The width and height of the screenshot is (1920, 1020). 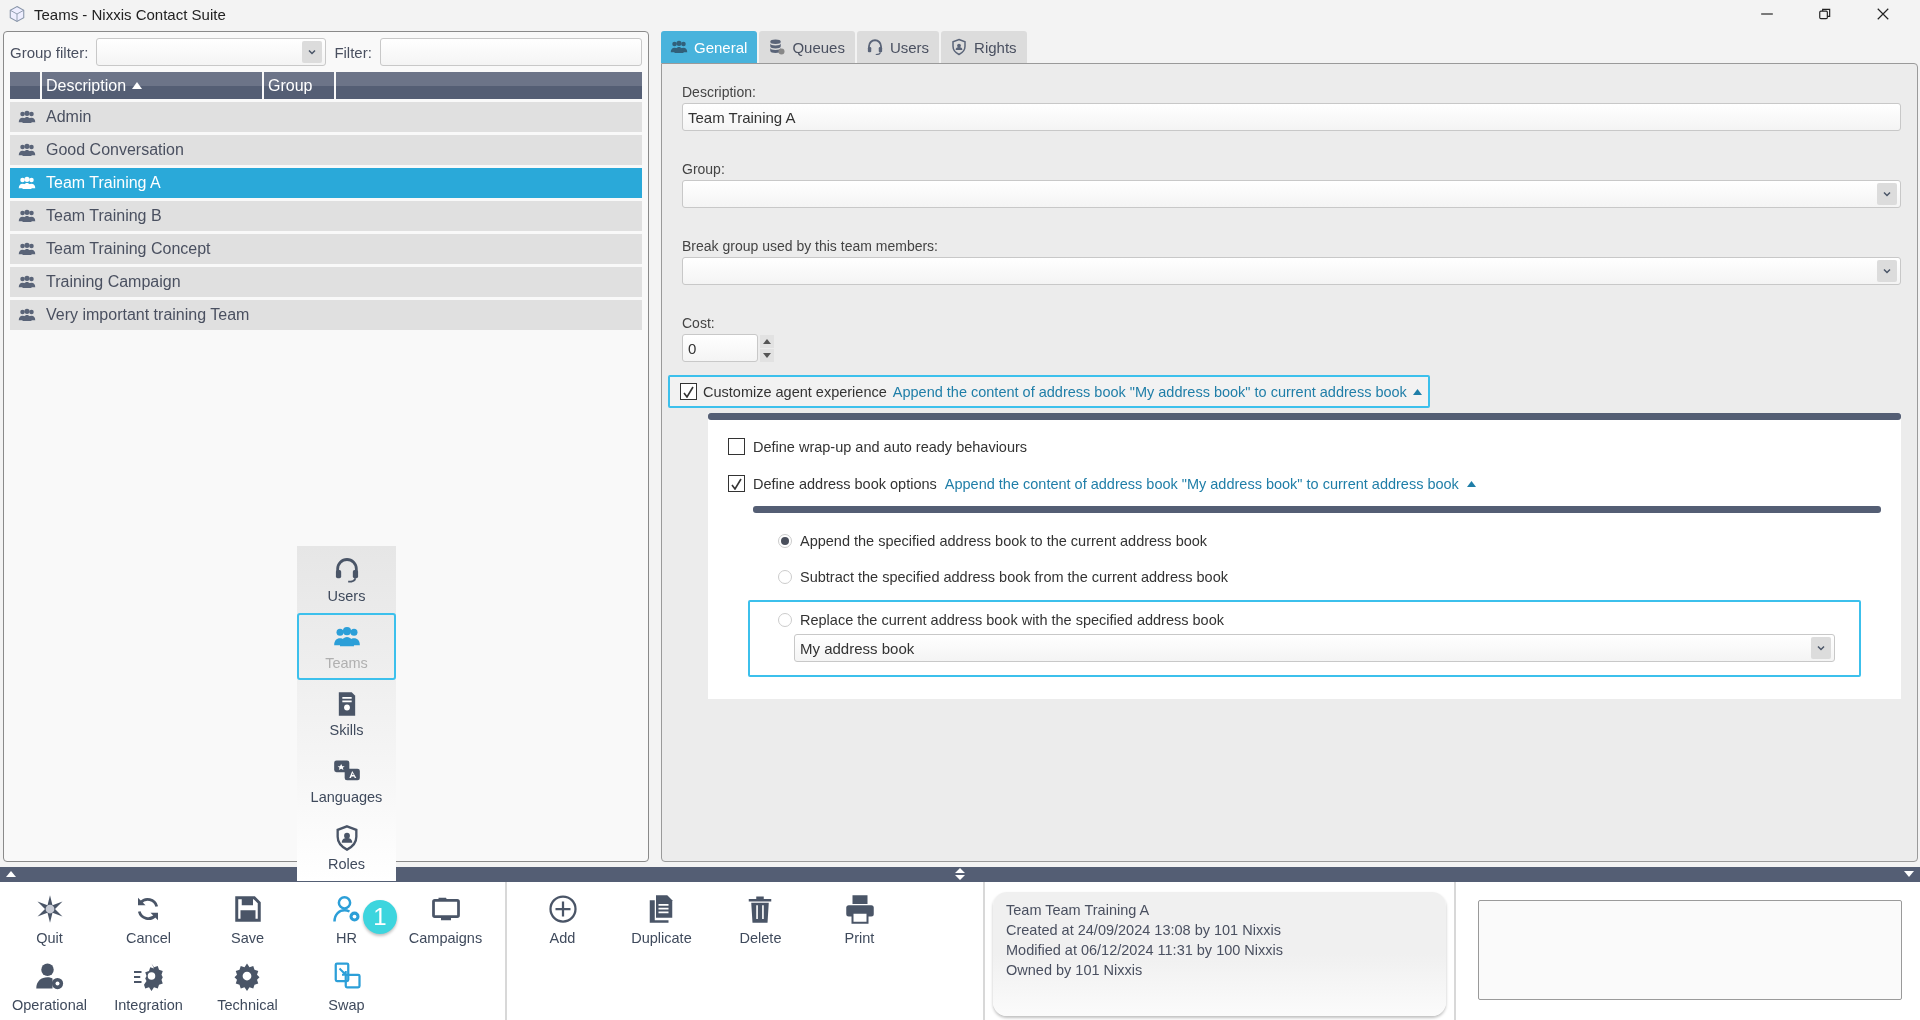 I want to click on notes-field, so click(x=1690, y=950).